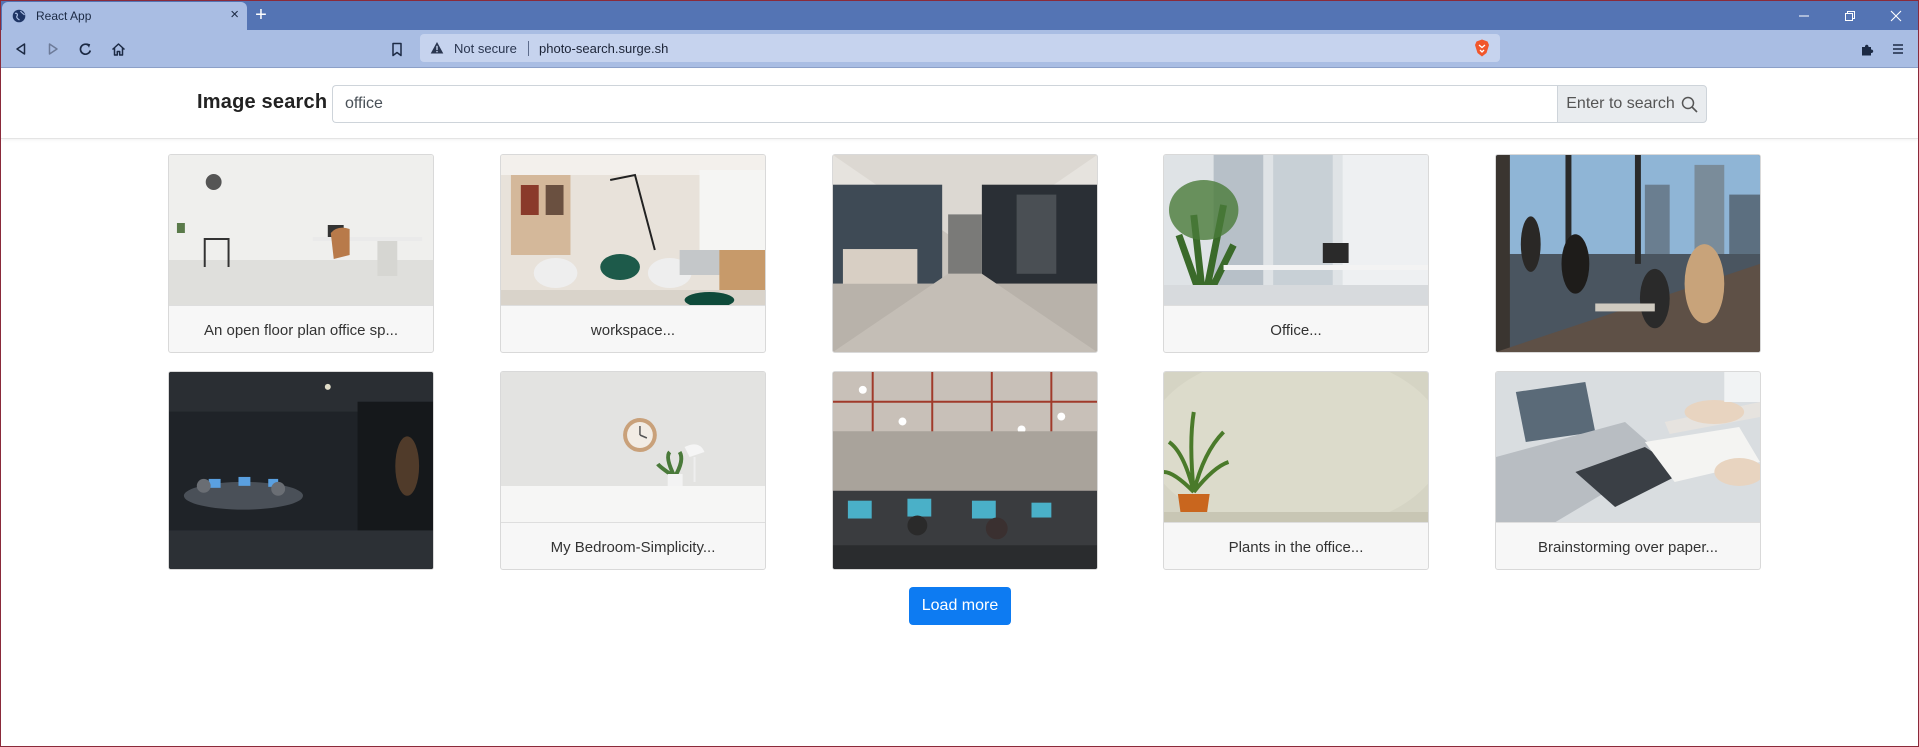  Describe the element at coordinates (437, 48) in the screenshot. I see `warning-icon` at that location.